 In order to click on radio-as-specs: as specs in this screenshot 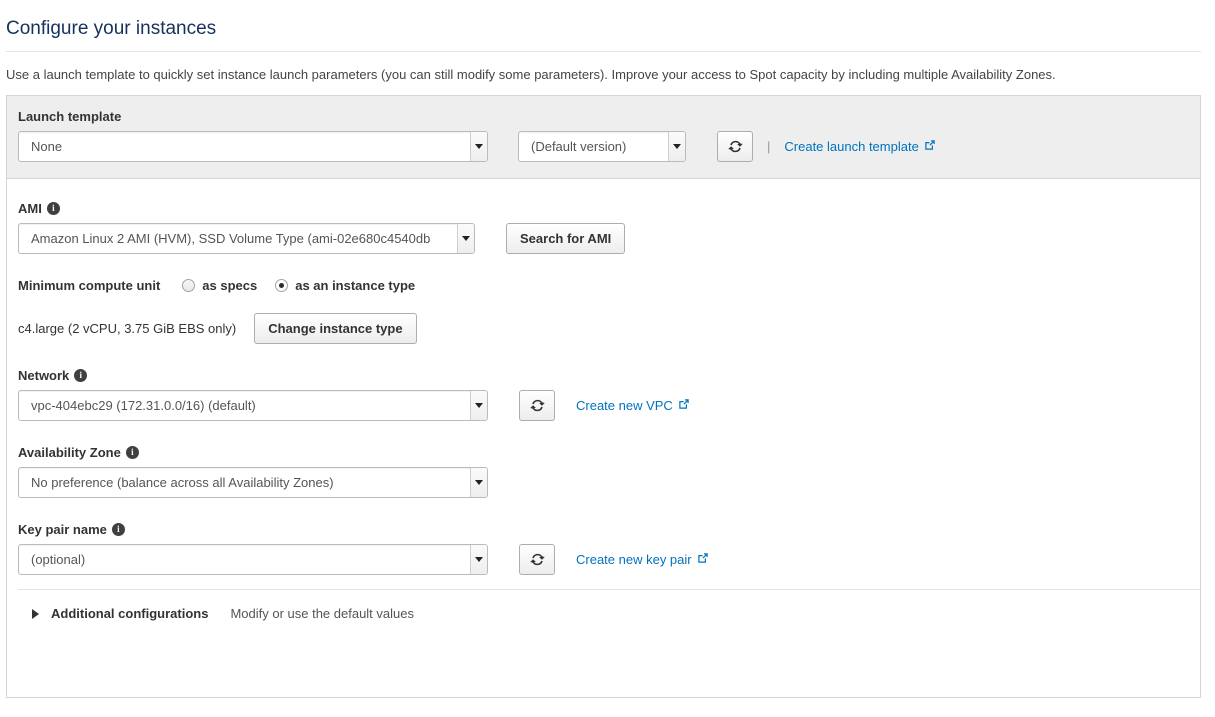, I will do `click(219, 285)`.